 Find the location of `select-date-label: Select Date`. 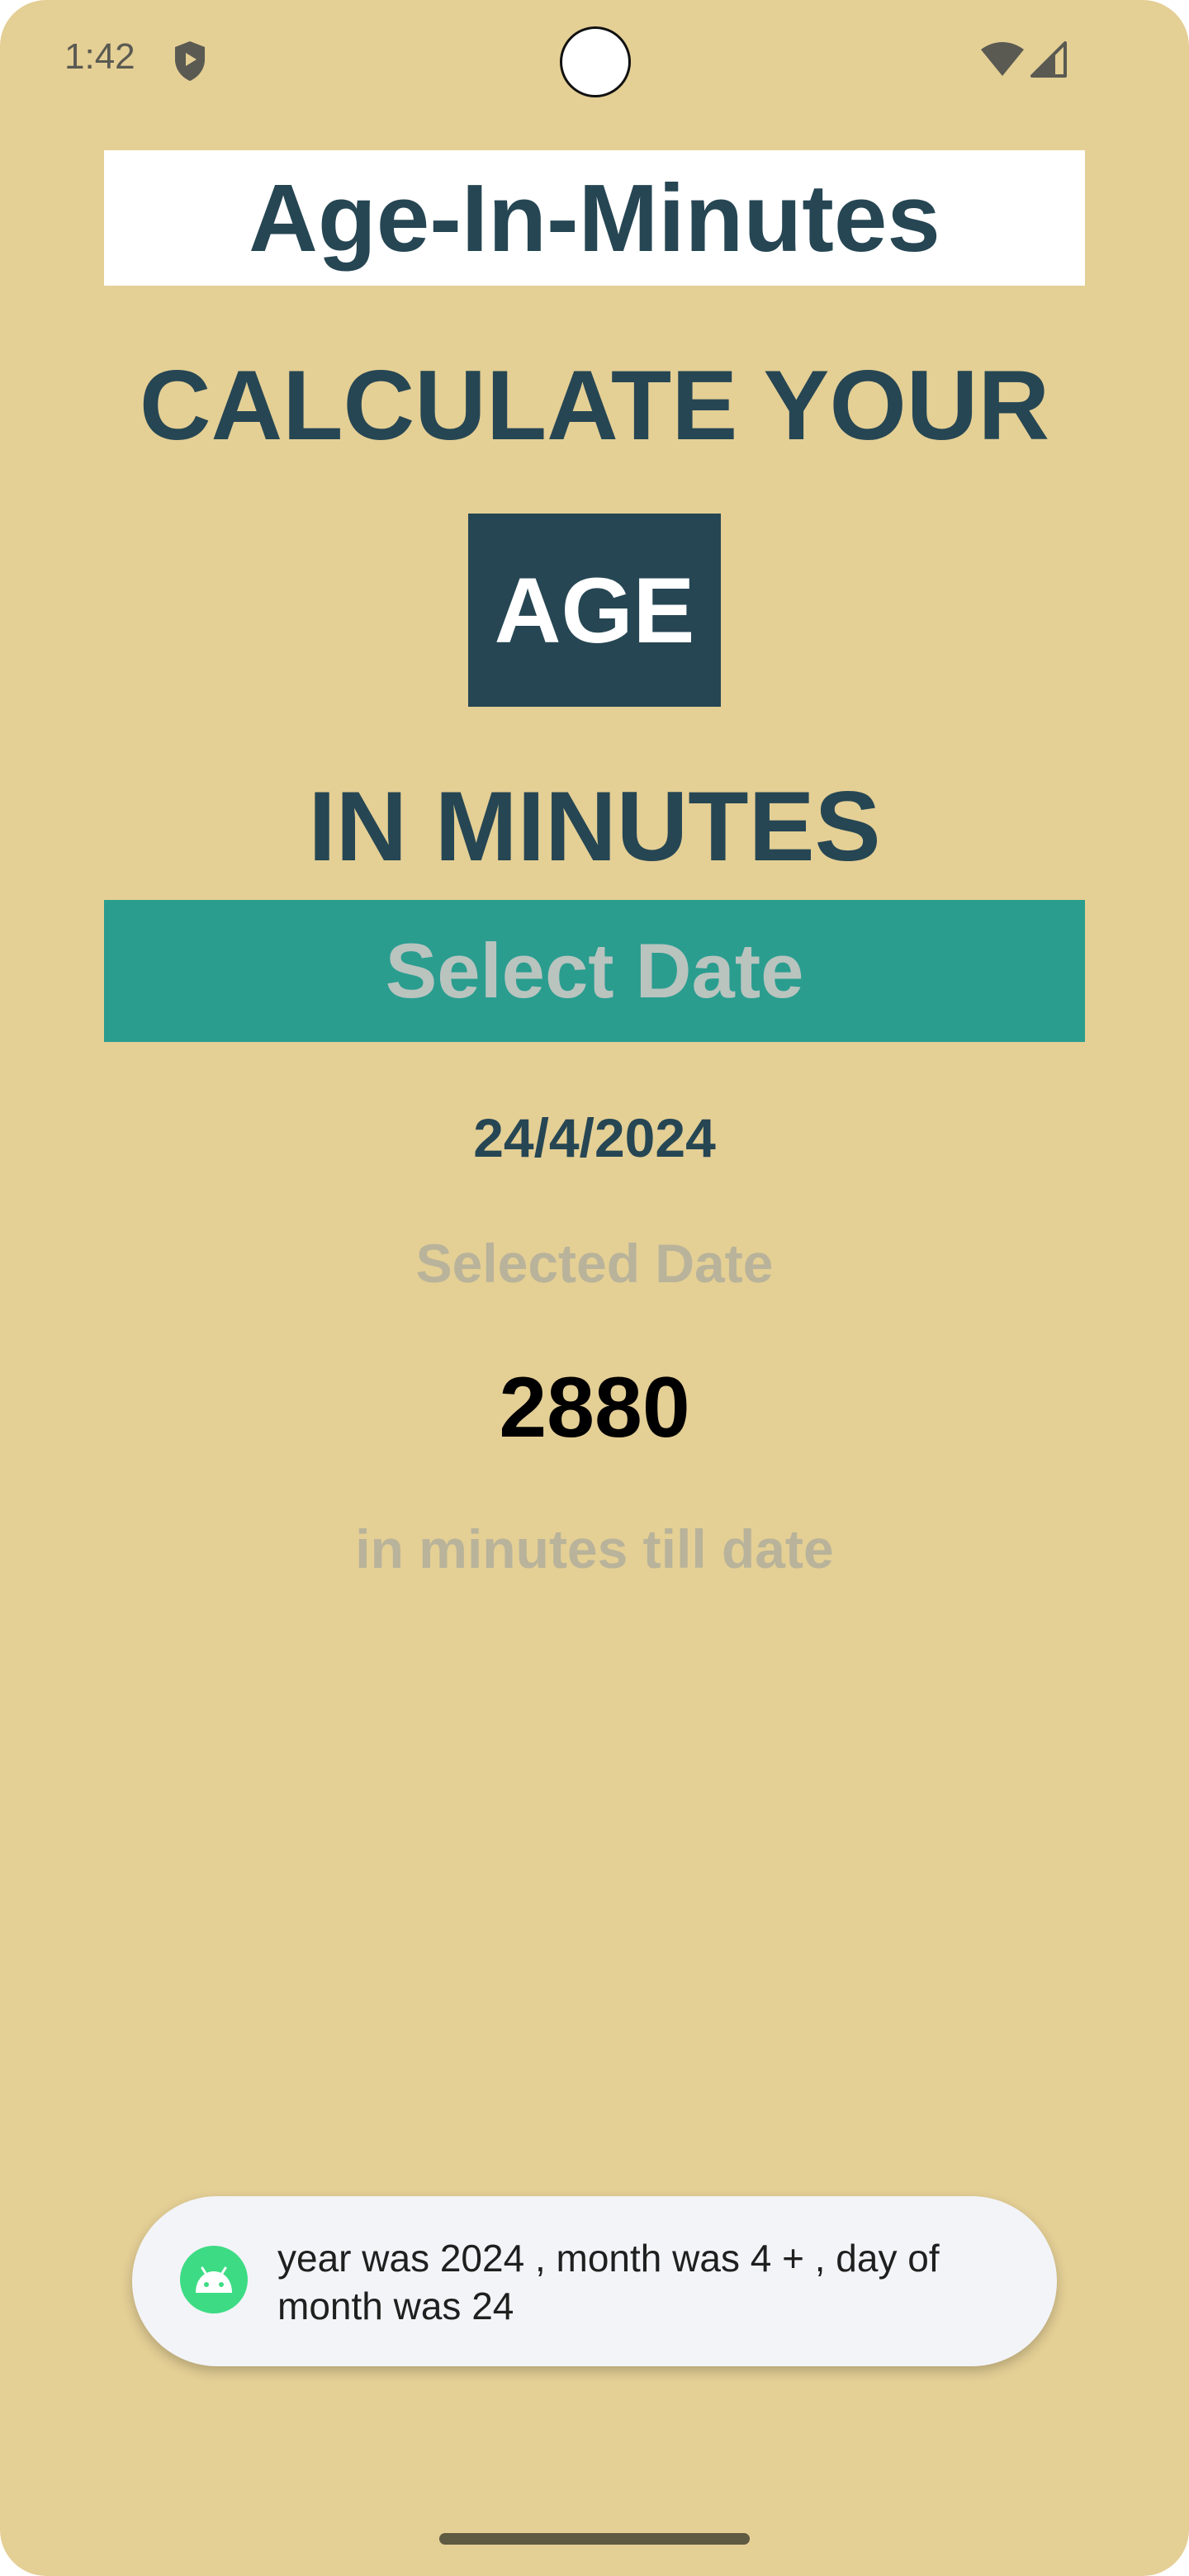

select-date-label: Select Date is located at coordinates (594, 970).